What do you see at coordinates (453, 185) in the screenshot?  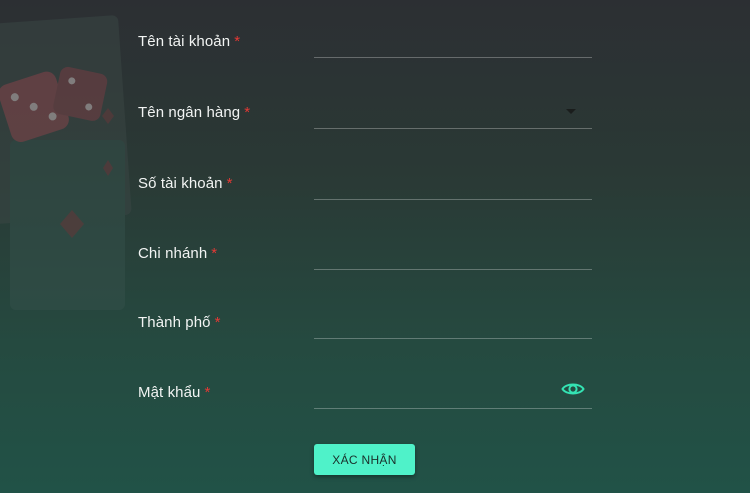 I see `account-number-input` at bounding box center [453, 185].